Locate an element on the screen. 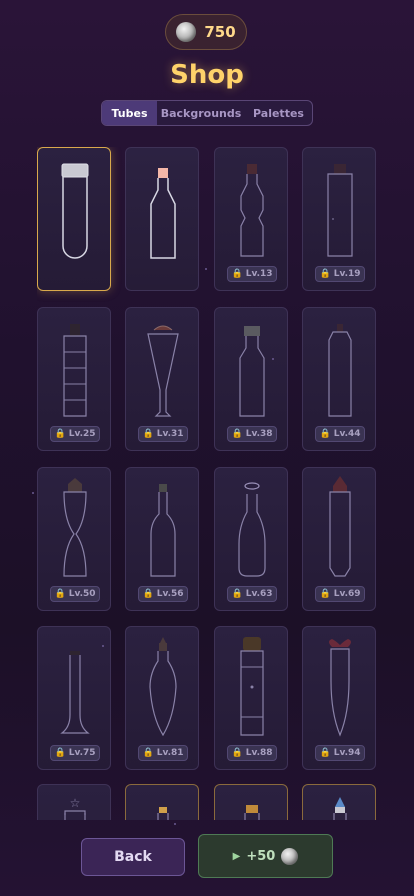  level-lock-badge: 🔒 Lv.44 is located at coordinates (340, 434).